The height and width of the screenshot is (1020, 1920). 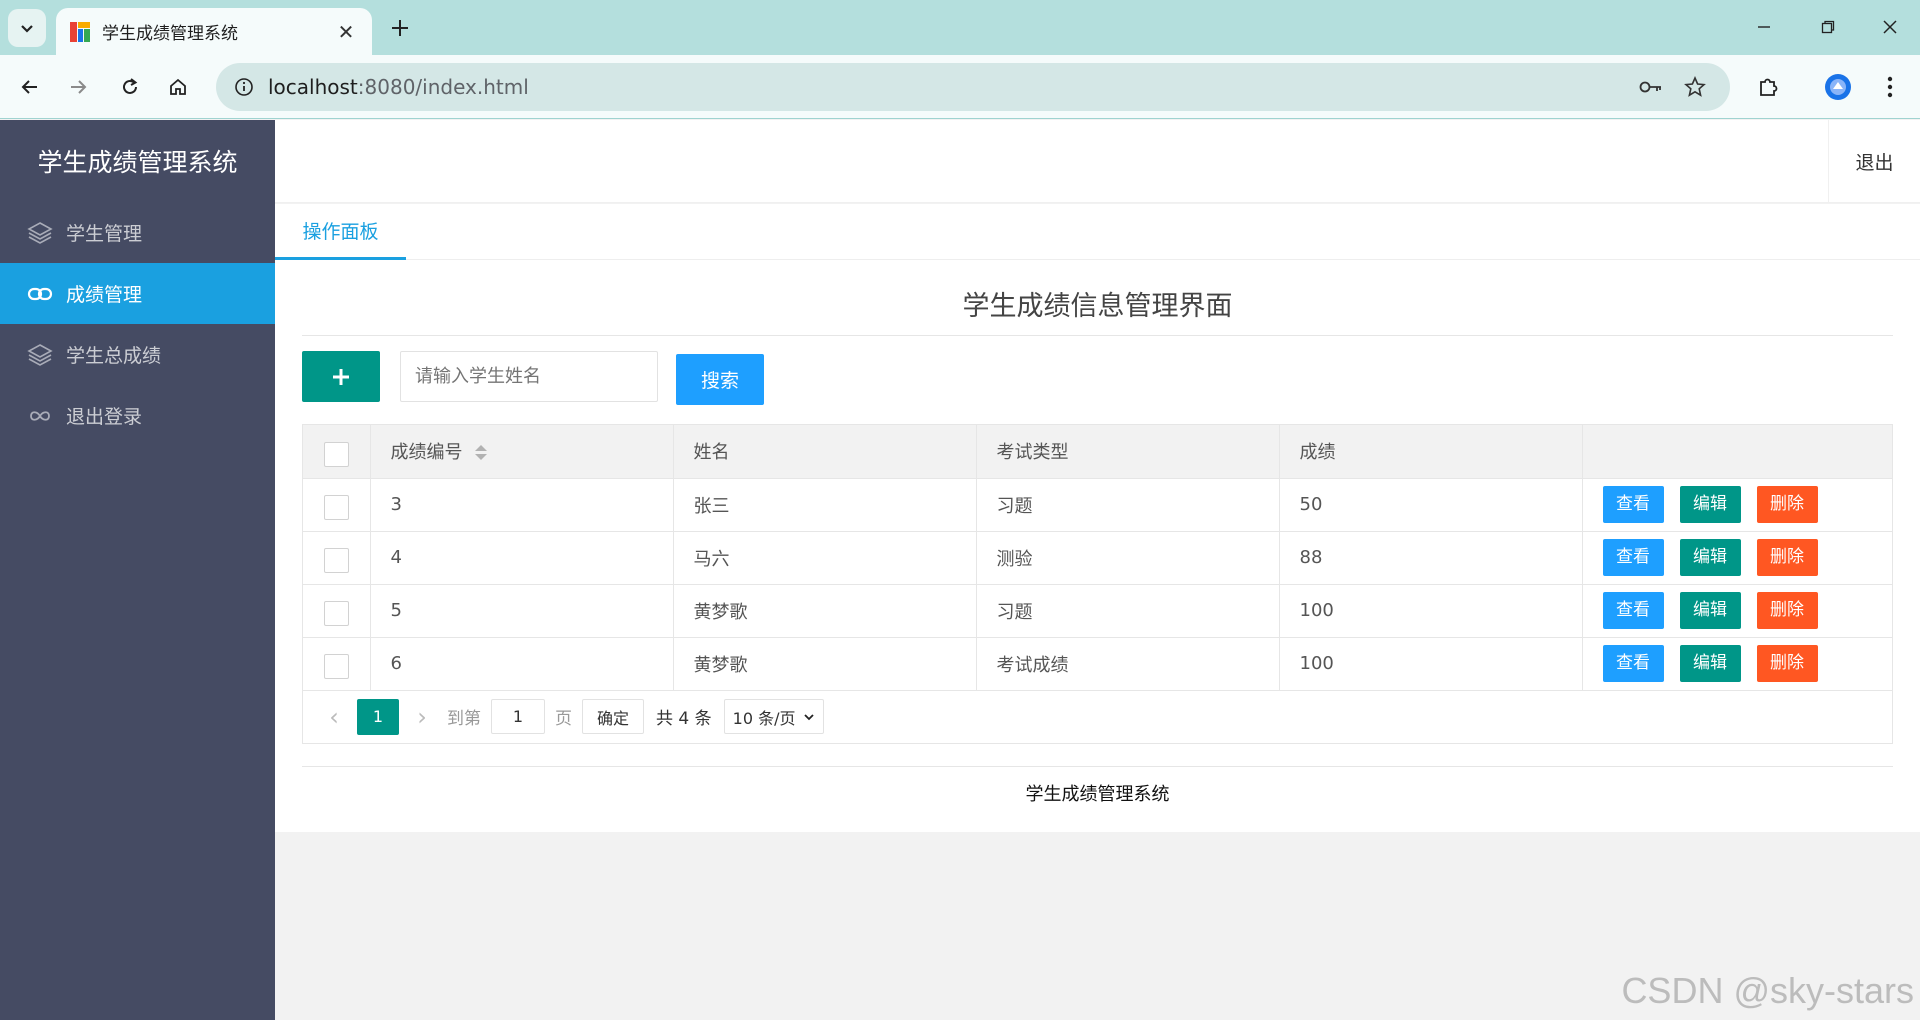 I want to click on restore-icon, so click(x=1828, y=27).